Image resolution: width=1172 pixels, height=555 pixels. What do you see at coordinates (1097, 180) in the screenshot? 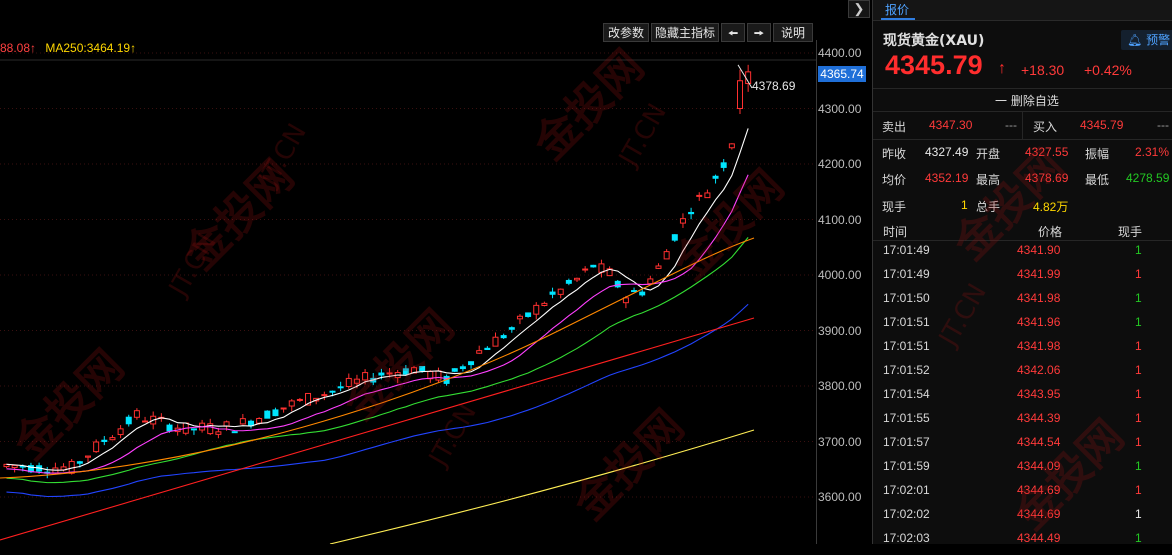
I see `low-label: 最低` at bounding box center [1097, 180].